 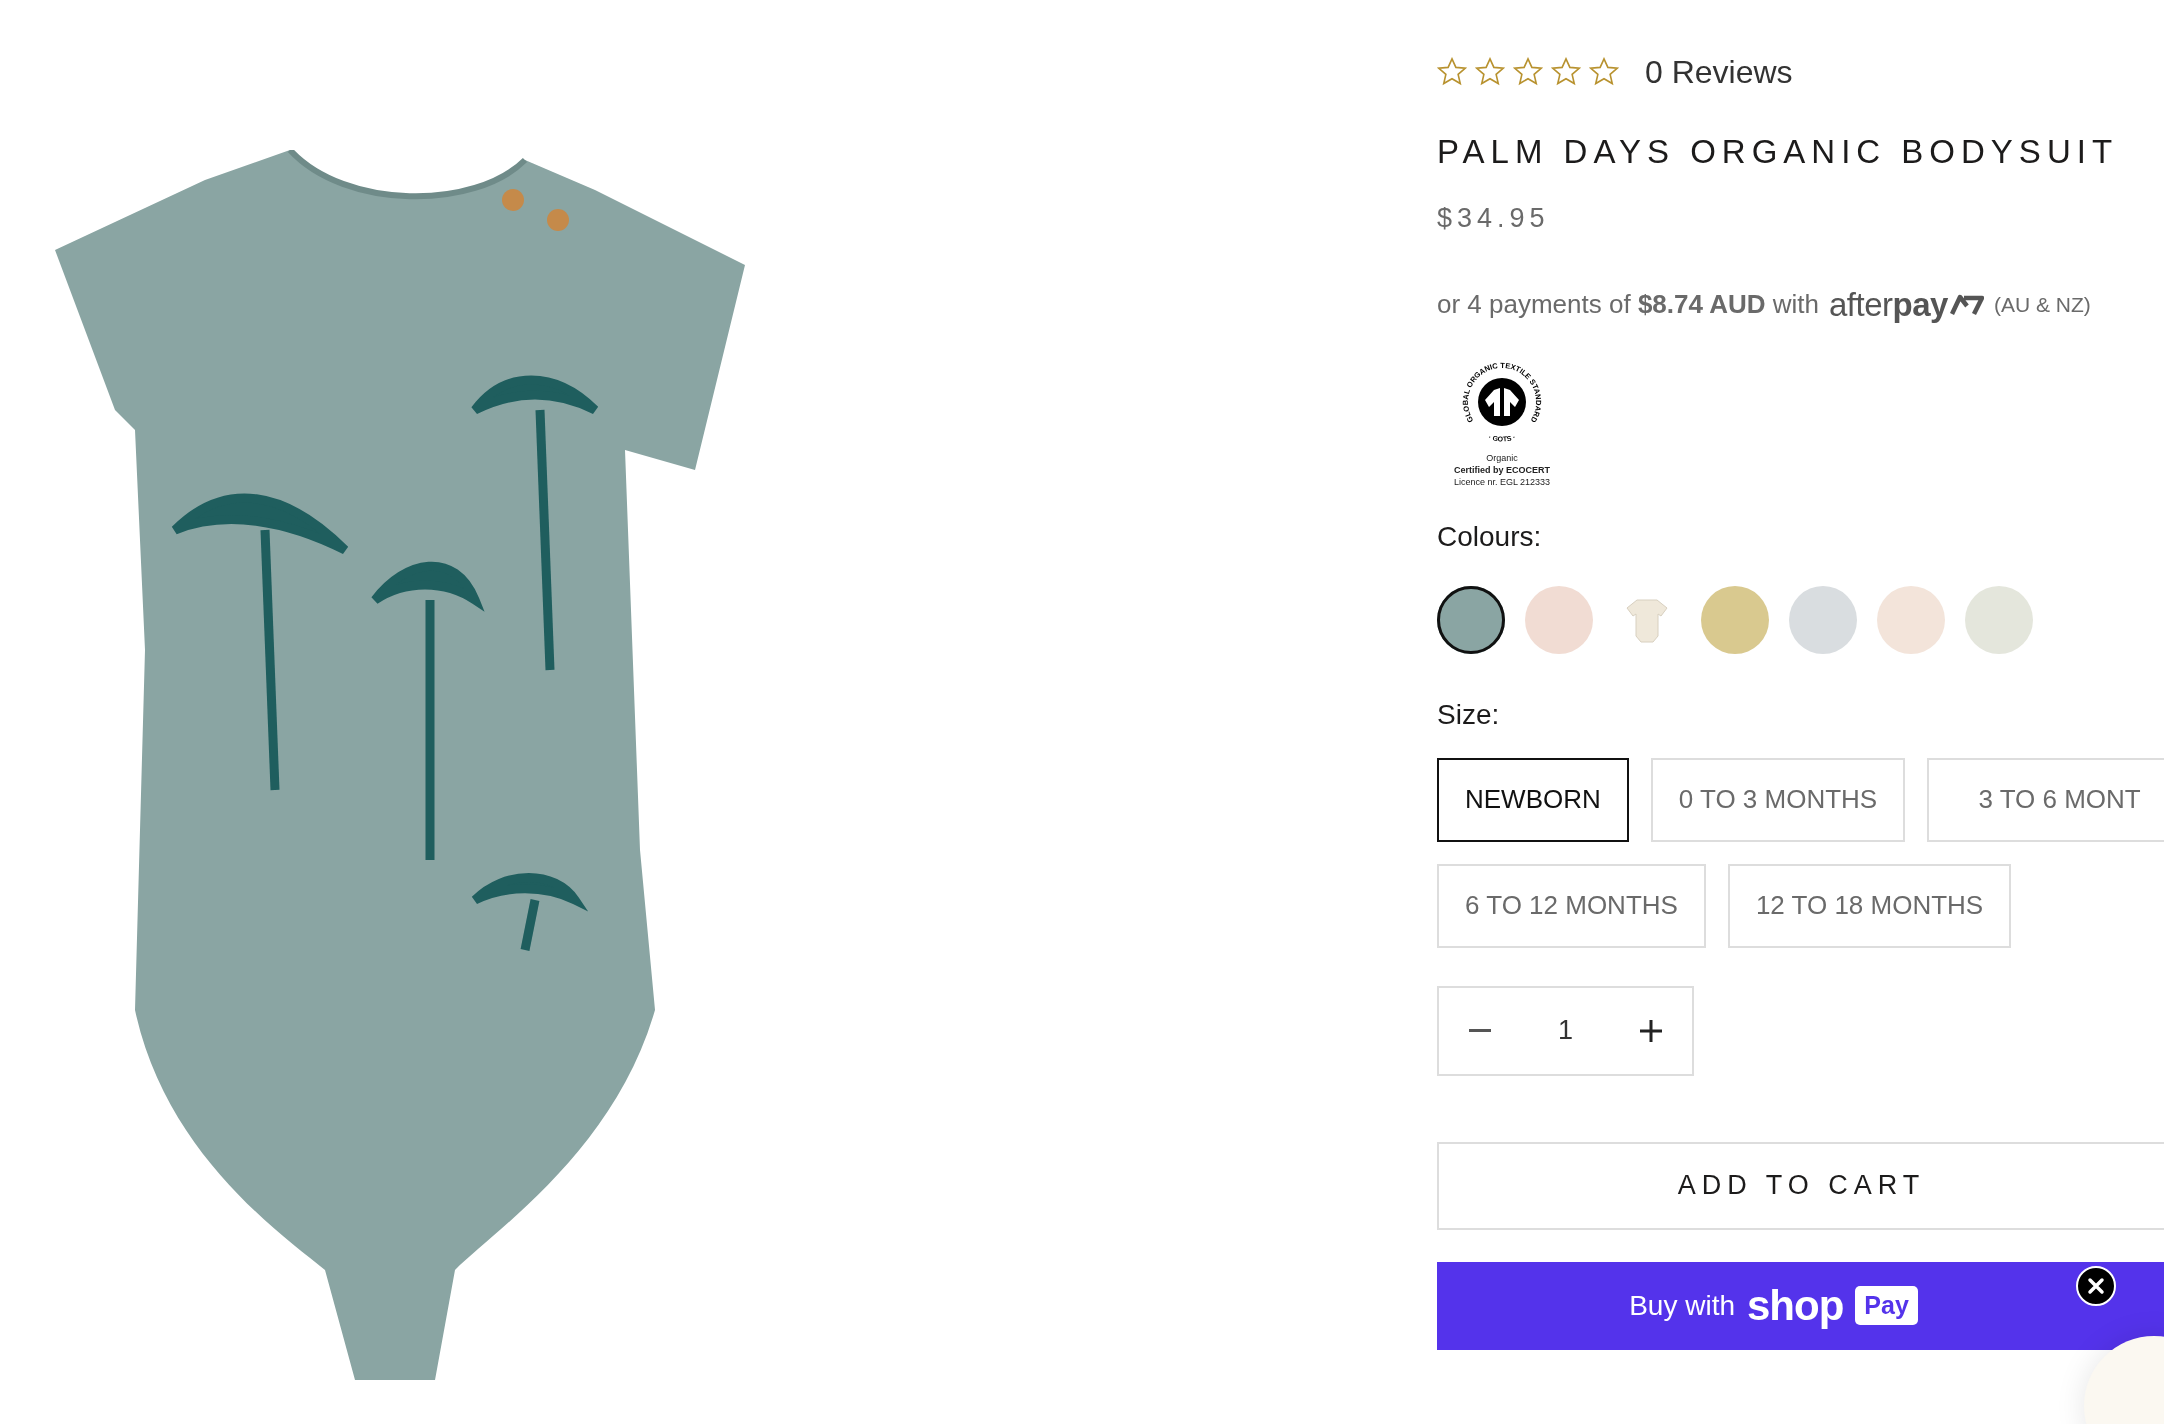 What do you see at coordinates (1719, 72) in the screenshot?
I see `review-count-link: 0 Reviews` at bounding box center [1719, 72].